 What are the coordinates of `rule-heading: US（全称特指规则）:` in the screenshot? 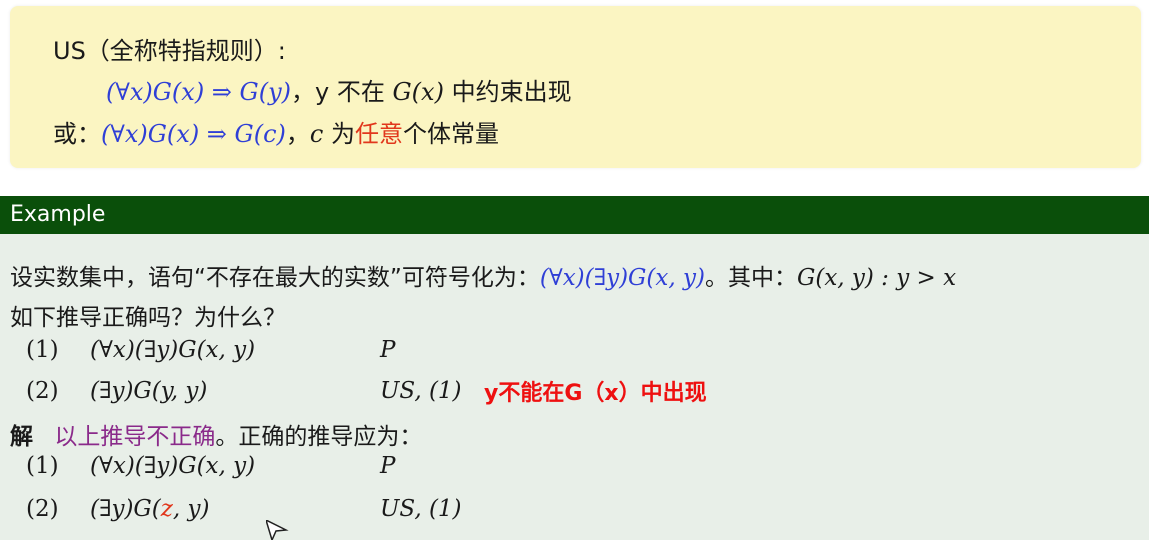 It's located at (169, 51).